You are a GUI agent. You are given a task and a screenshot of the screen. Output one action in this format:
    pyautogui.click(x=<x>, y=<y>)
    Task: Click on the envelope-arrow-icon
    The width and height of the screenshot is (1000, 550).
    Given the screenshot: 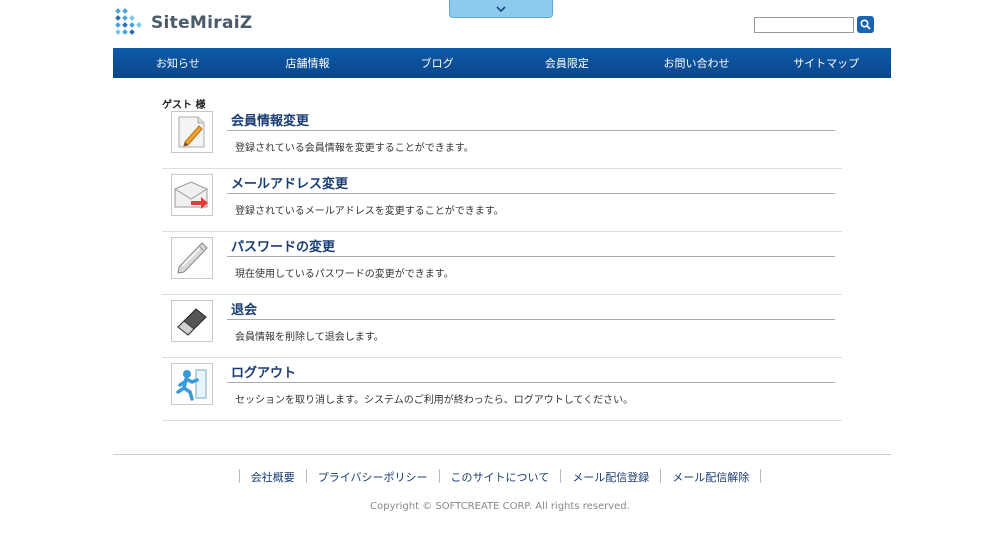 What is the action you would take?
    pyautogui.click(x=192, y=195)
    